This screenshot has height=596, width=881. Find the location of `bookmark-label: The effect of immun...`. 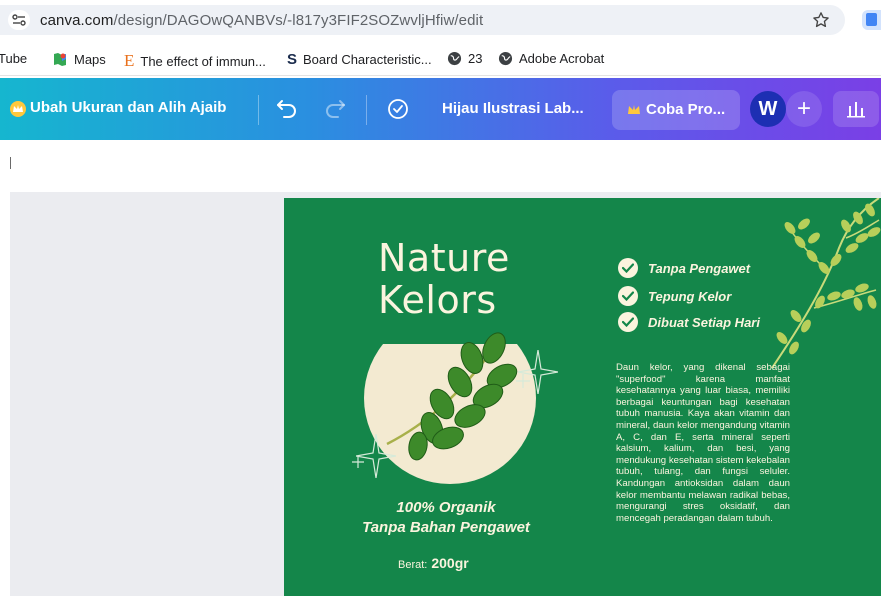

bookmark-label: The effect of immun... is located at coordinates (203, 61).